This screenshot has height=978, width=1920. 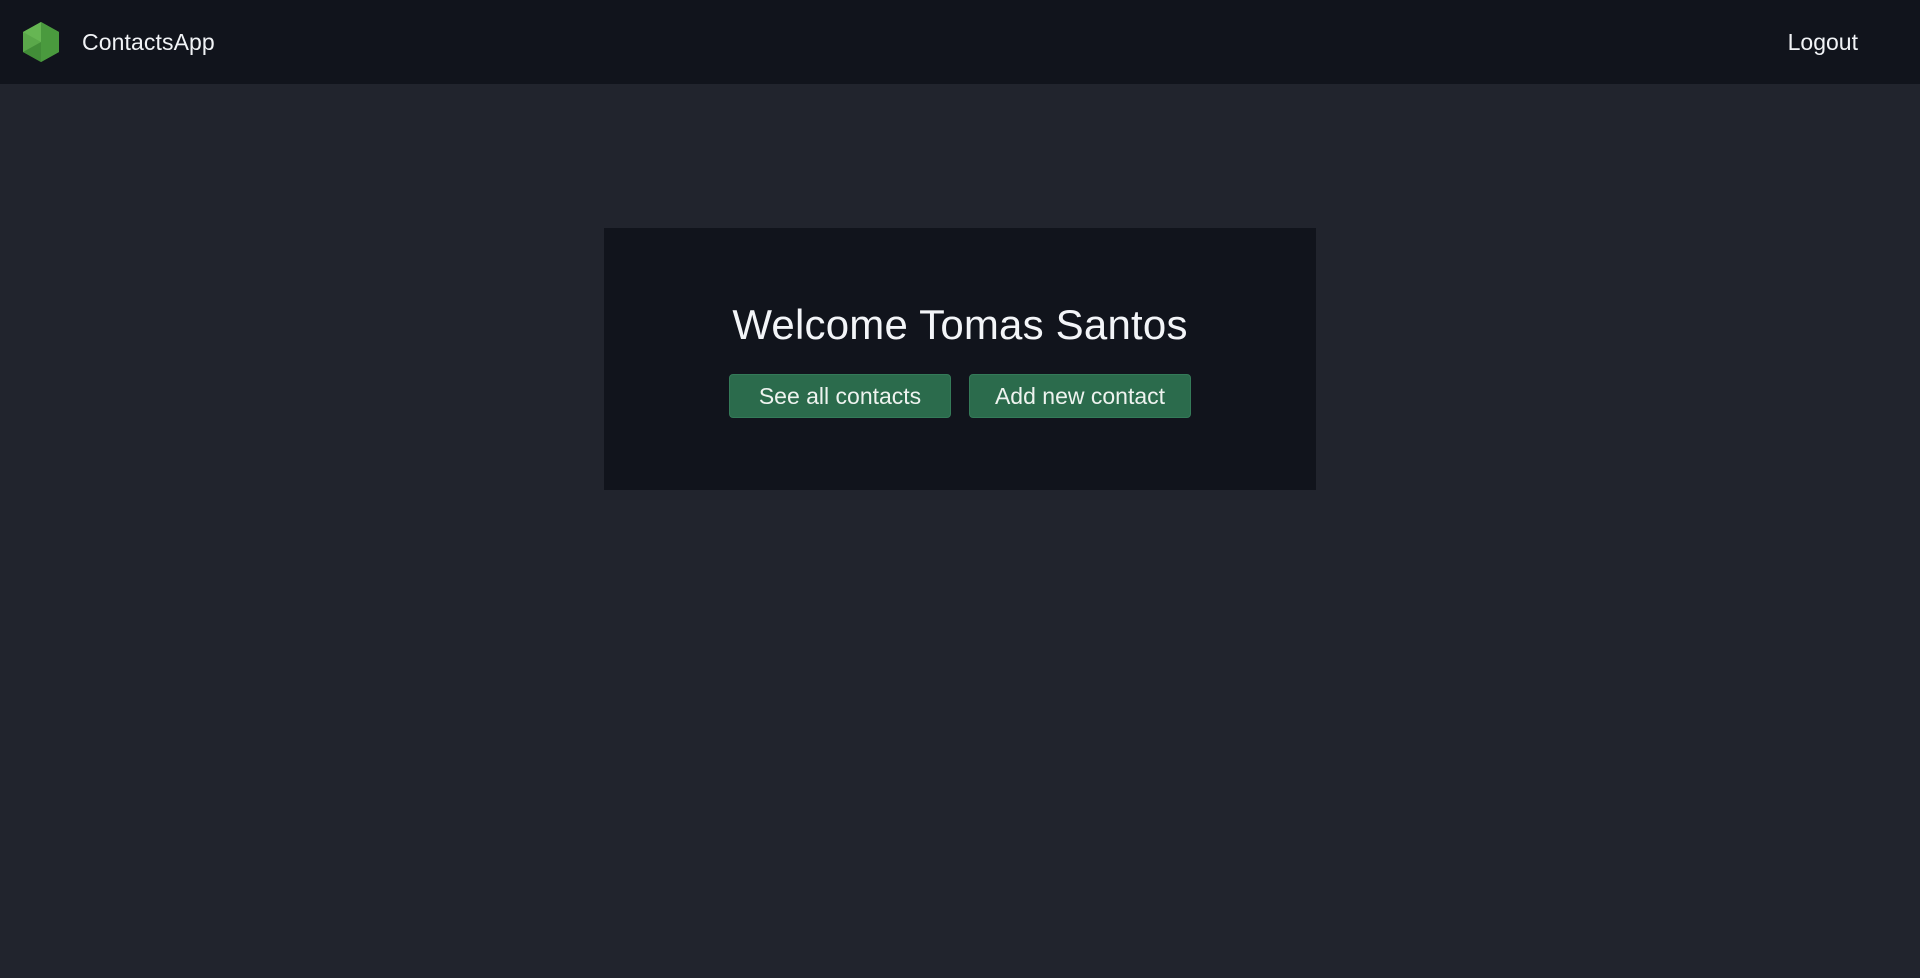 I want to click on brand-link: ContactsApp, so click(x=118, y=42).